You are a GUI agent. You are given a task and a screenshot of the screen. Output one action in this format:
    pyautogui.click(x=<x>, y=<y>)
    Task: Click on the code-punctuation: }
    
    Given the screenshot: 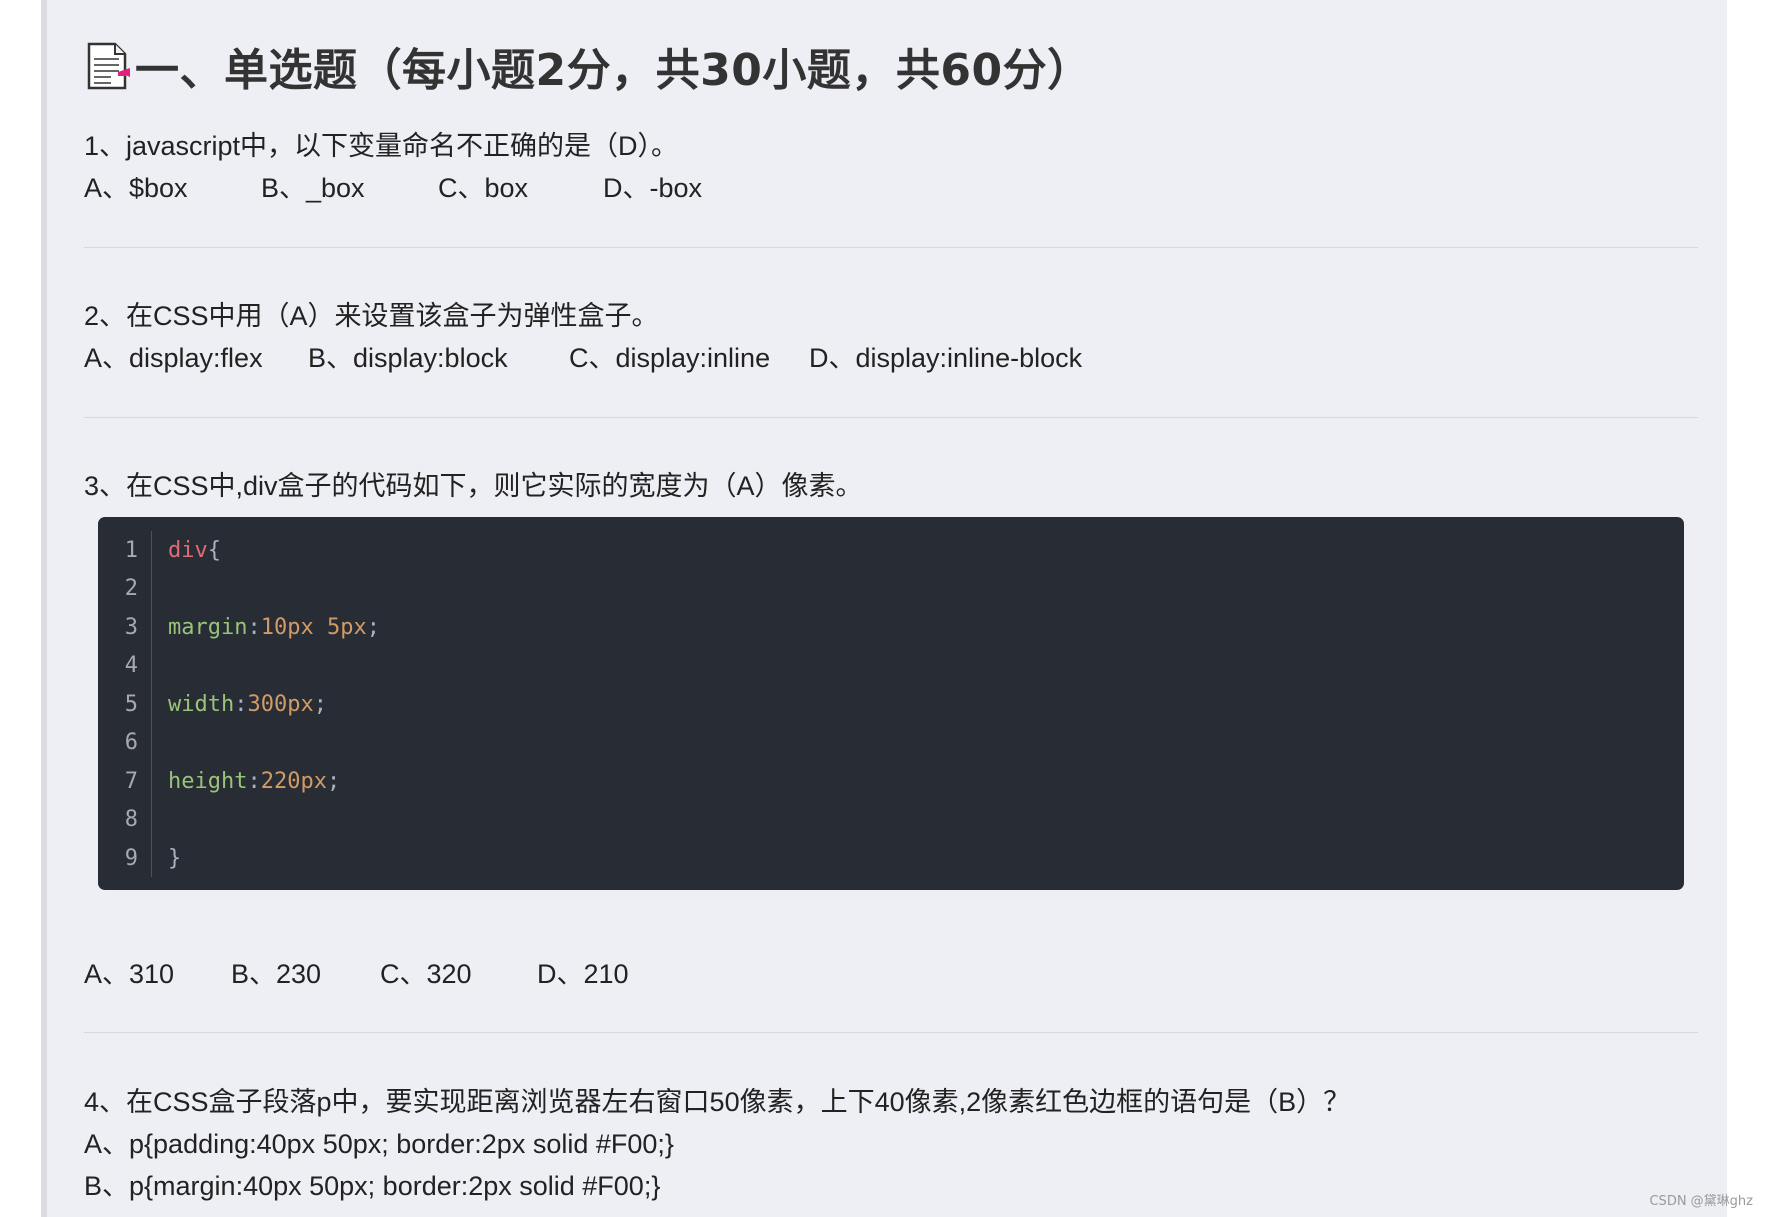 What is the action you would take?
    pyautogui.click(x=175, y=858)
    